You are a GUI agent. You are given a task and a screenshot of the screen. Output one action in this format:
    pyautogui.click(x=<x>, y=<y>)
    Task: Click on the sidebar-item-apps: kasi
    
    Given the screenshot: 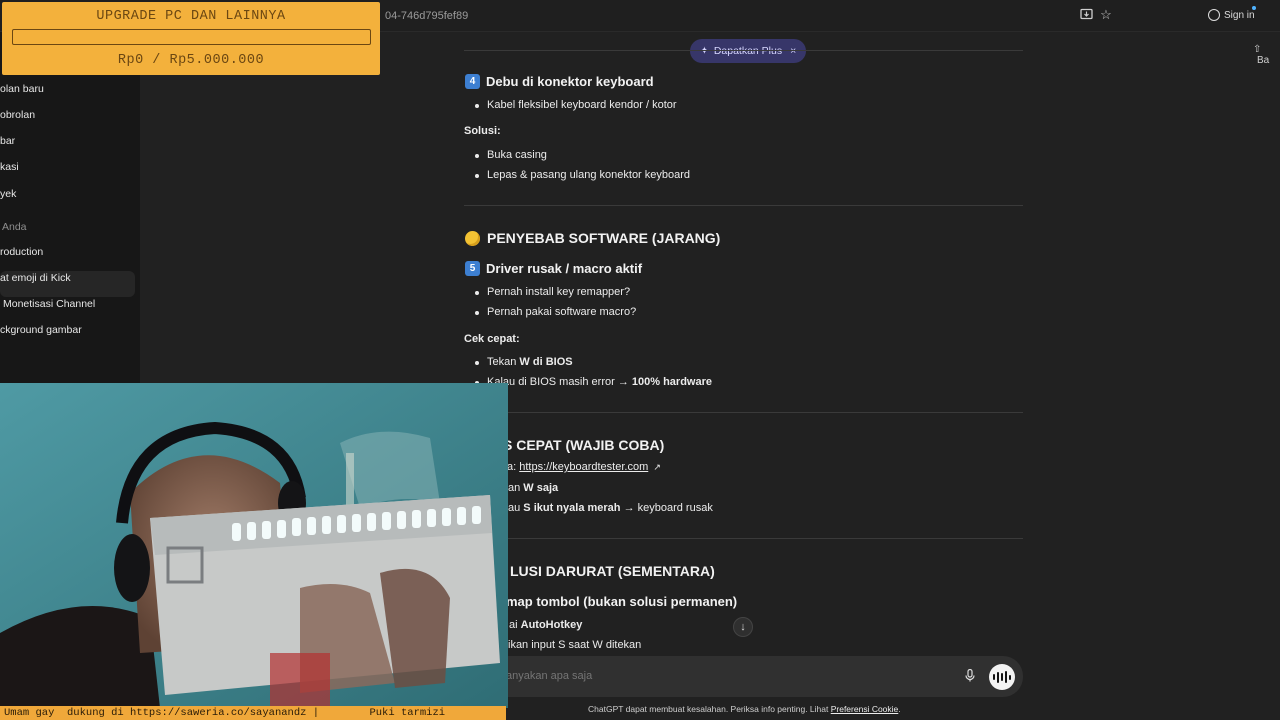 What is the action you would take?
    pyautogui.click(x=9, y=167)
    